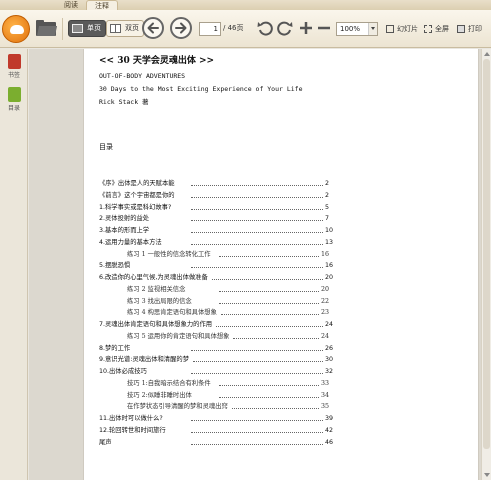 This screenshot has width=491, height=480. I want to click on toc-row-page: 42, so click(329, 430).